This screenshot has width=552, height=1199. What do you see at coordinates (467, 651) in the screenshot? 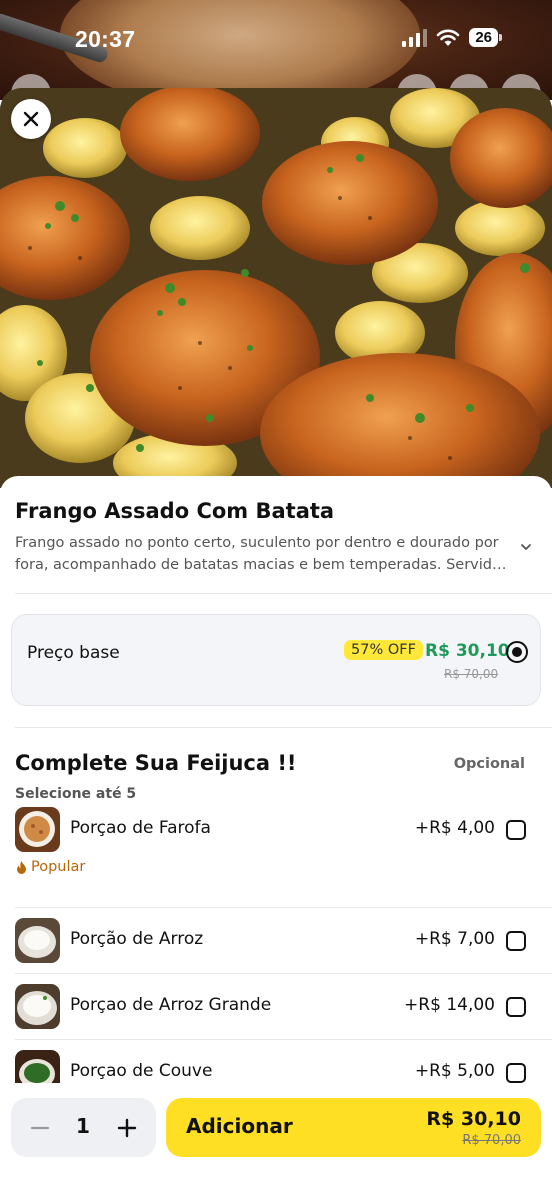
I see `base-price-value: R$ 30,10` at bounding box center [467, 651].